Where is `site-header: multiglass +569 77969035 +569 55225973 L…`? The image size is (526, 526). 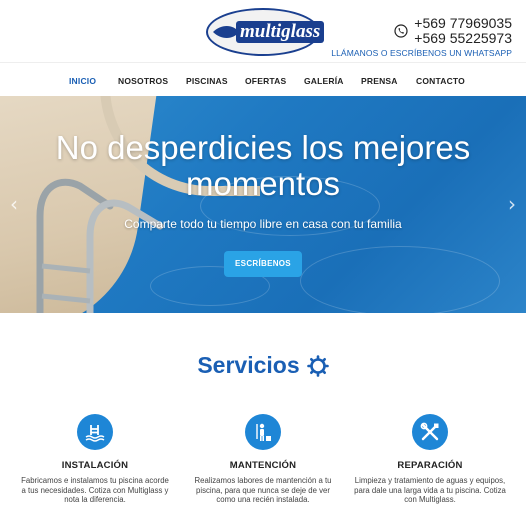
site-header: multiglass +569 77969035 +569 55225973 L… is located at coordinates (263, 31).